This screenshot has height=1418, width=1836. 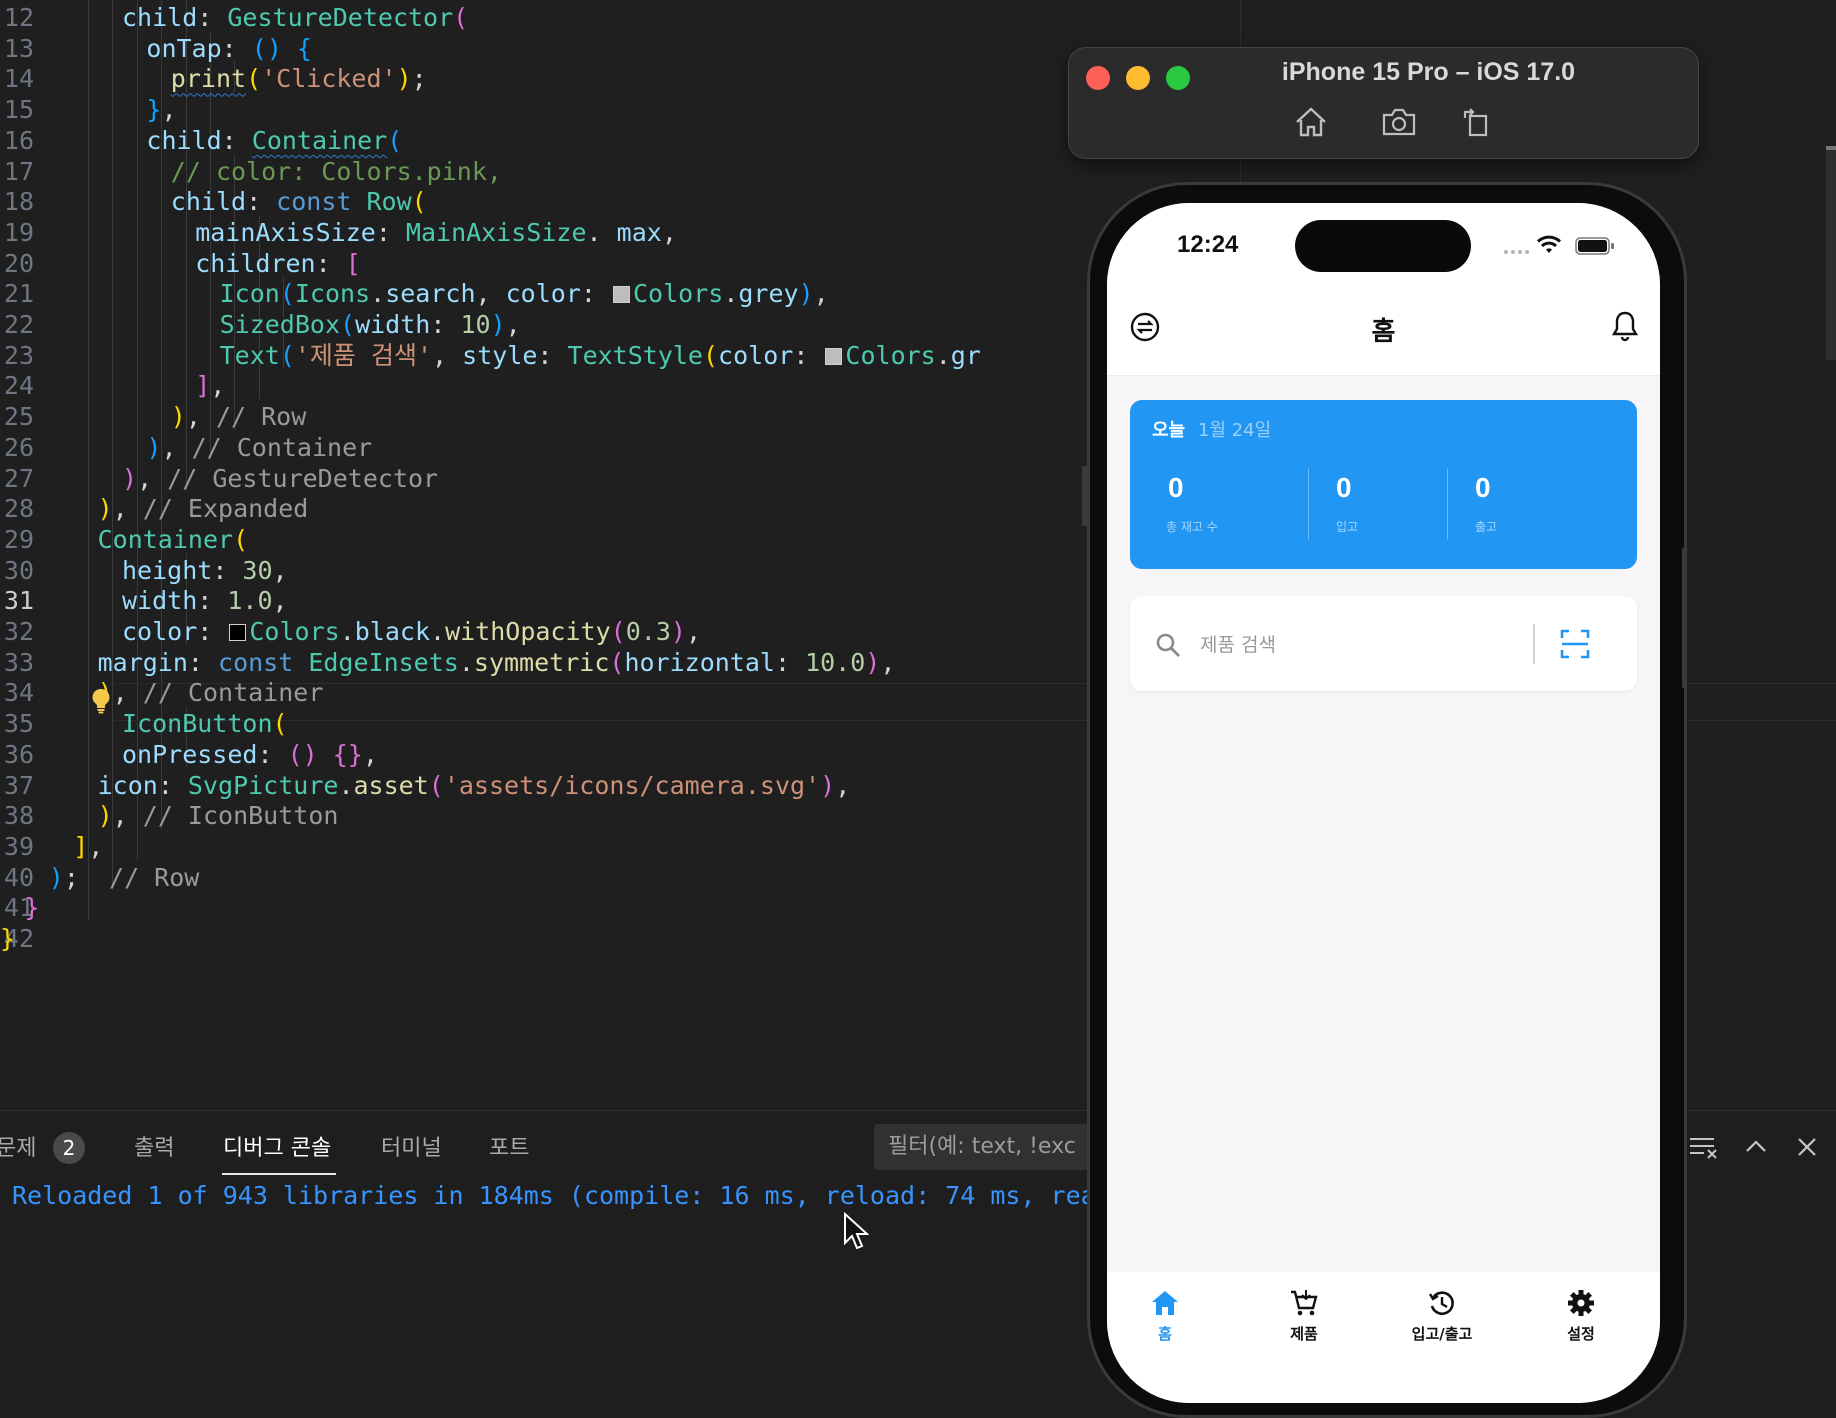 I want to click on tab-terminal: 터미널, so click(x=411, y=1149).